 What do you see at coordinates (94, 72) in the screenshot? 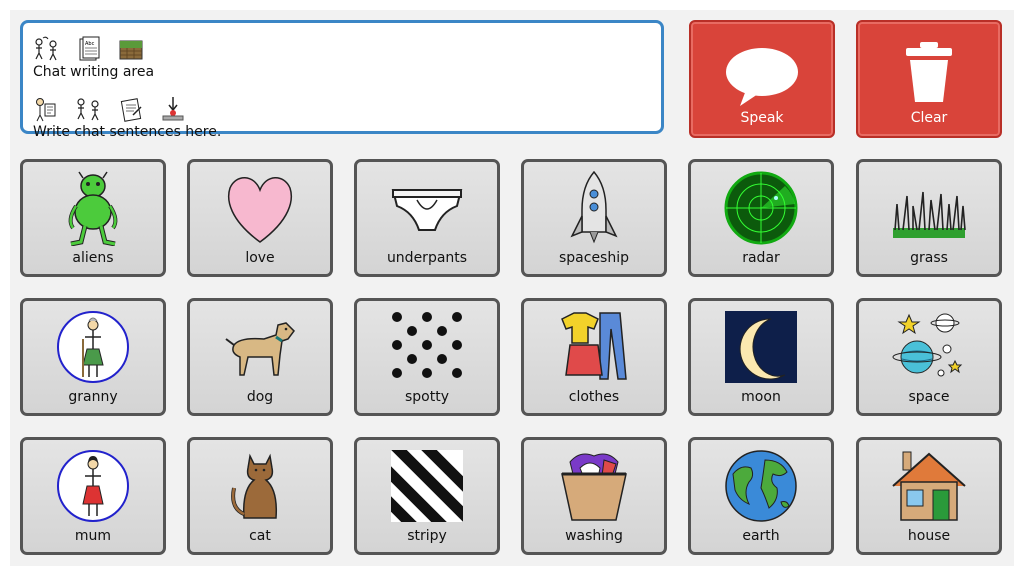
I see `chat-line-1-text: Chat writing area` at bounding box center [94, 72].